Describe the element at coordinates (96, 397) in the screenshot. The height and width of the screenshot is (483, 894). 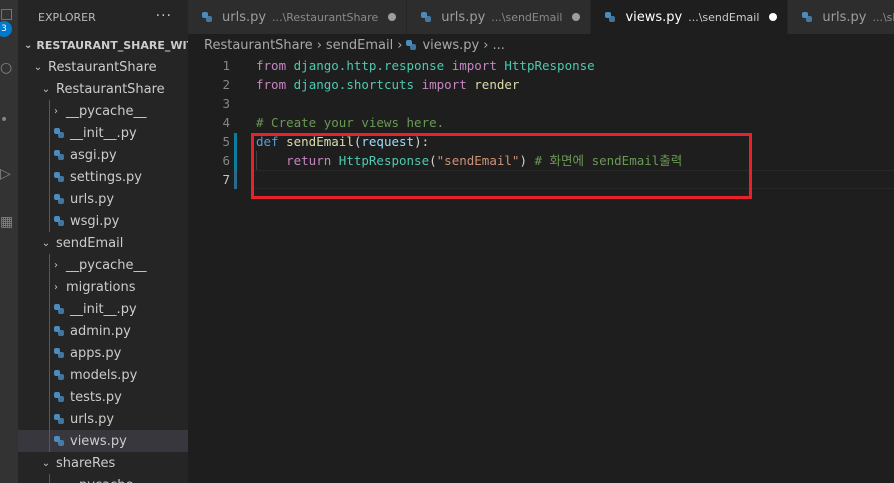
I see `tree-item-label: tests.py` at that location.